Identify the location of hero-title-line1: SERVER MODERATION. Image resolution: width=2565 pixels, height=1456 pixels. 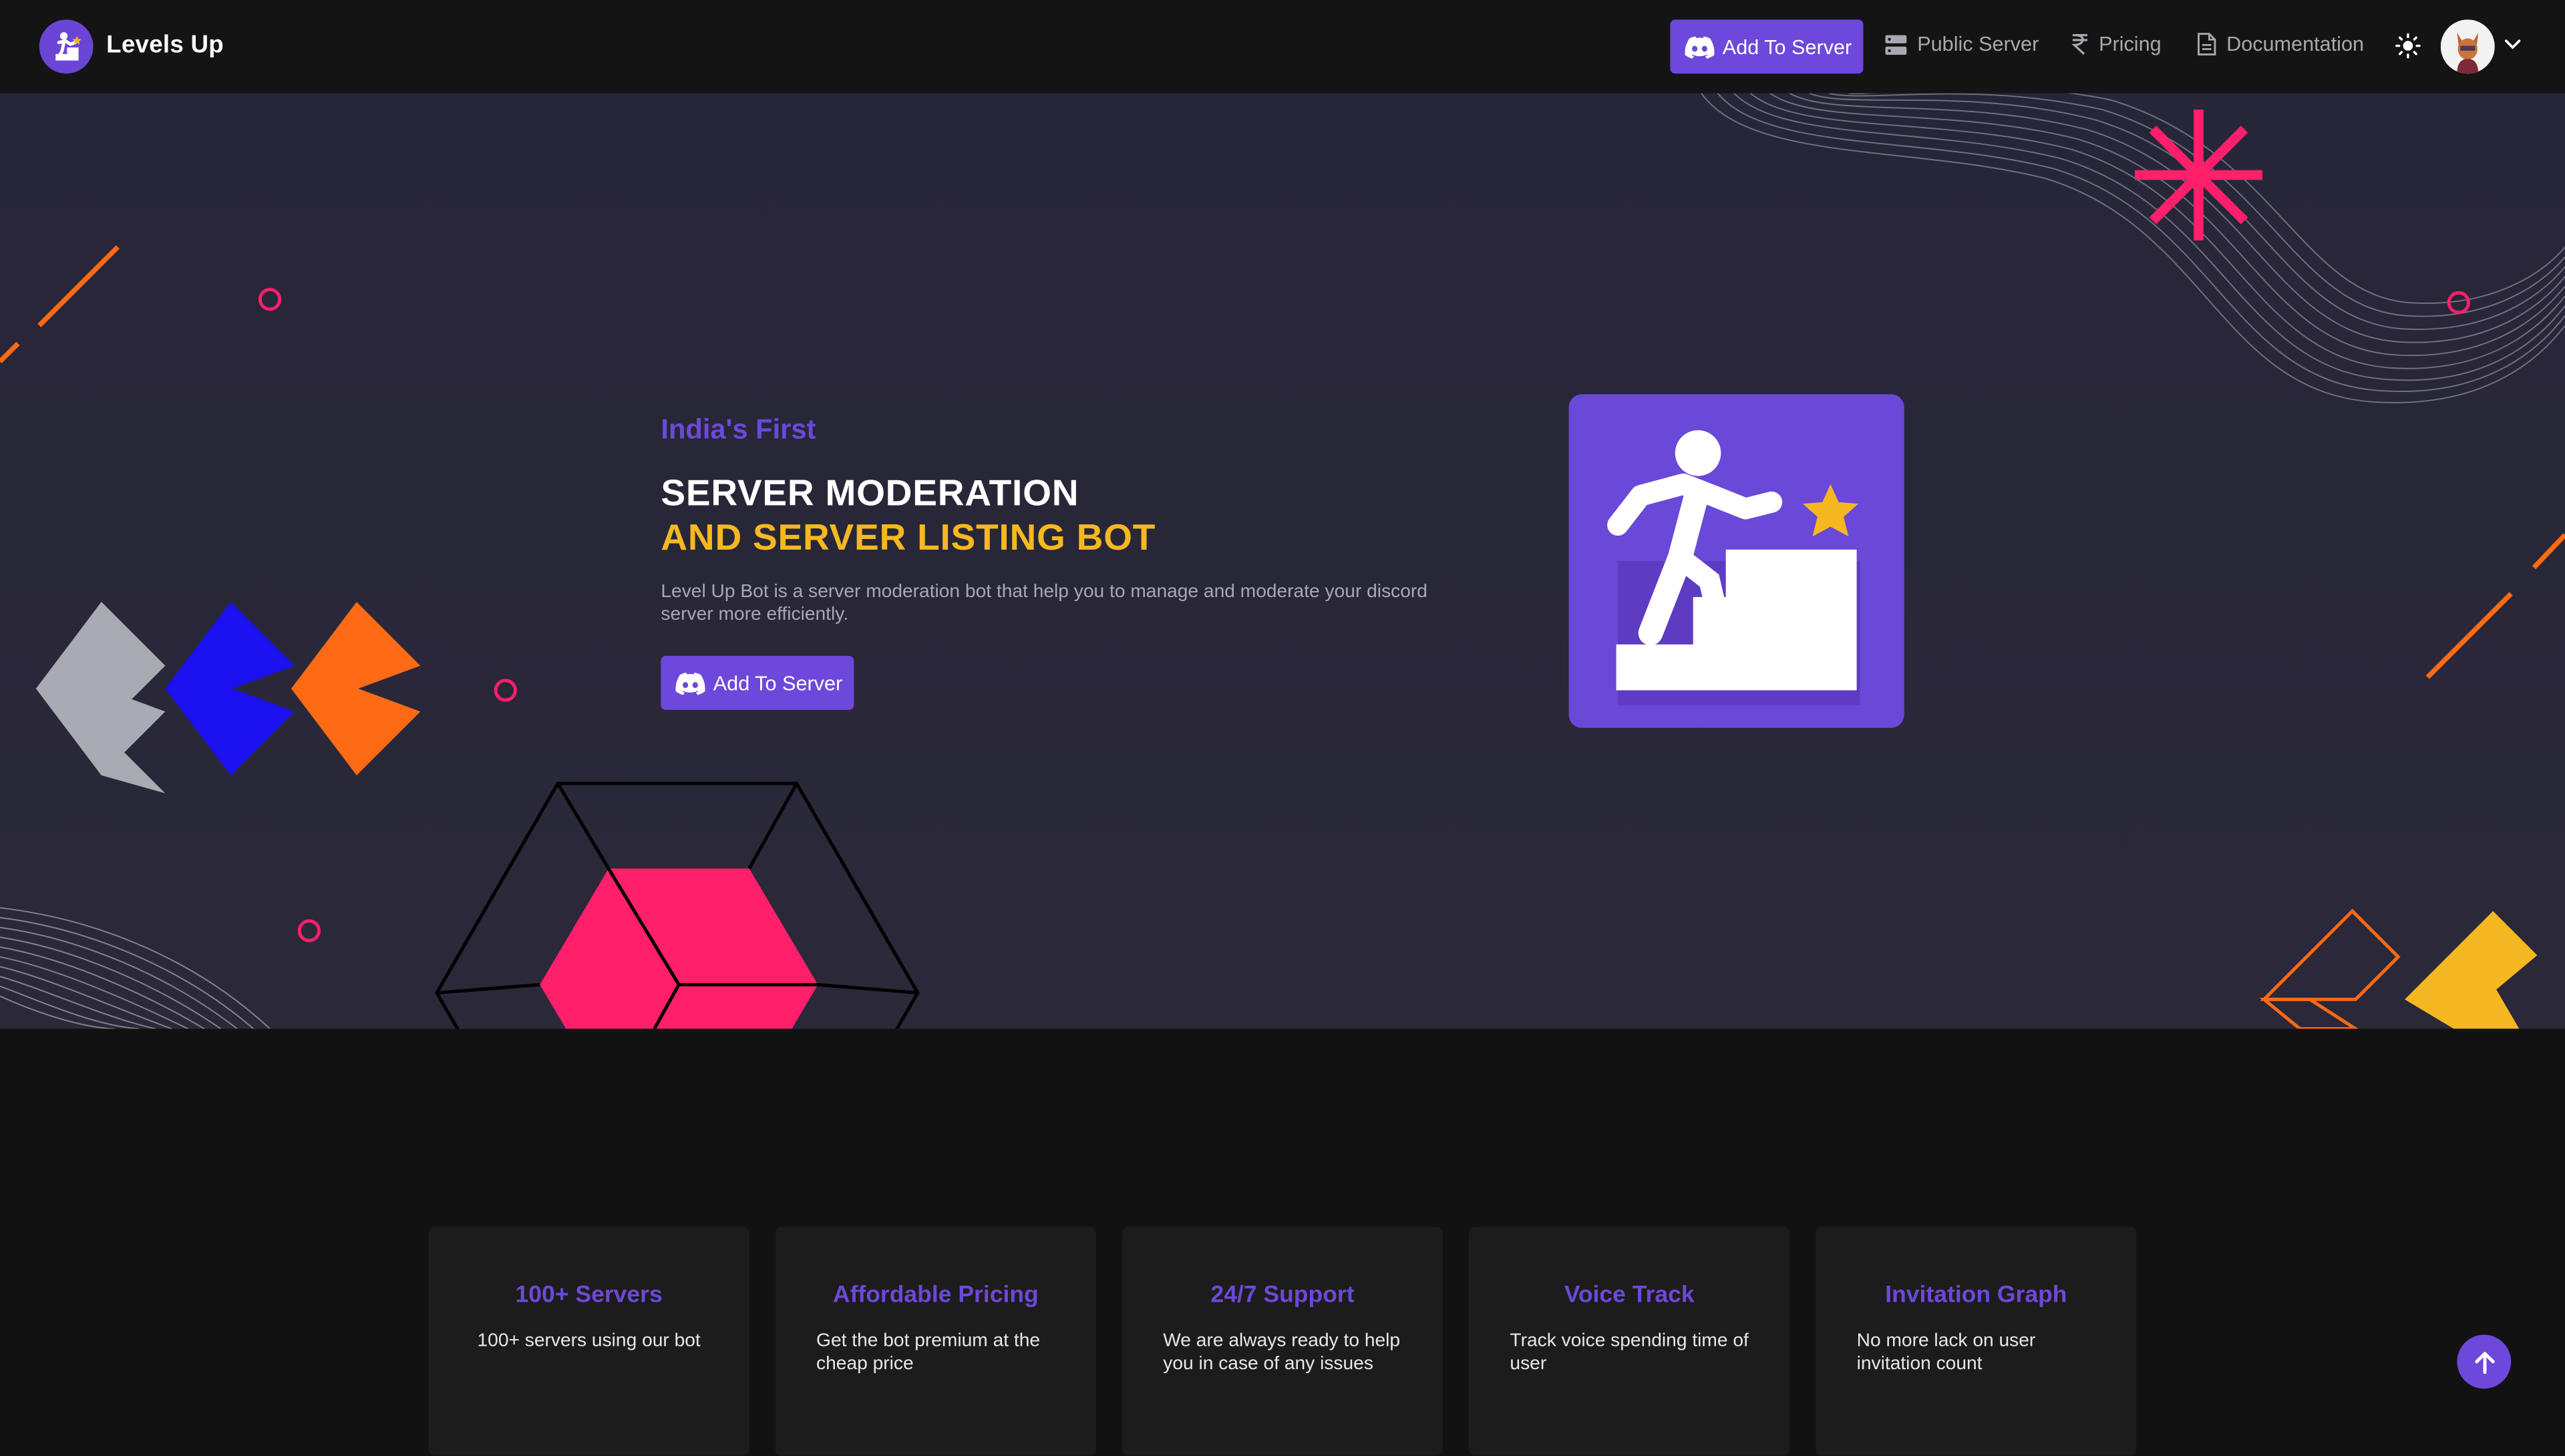
(870, 493).